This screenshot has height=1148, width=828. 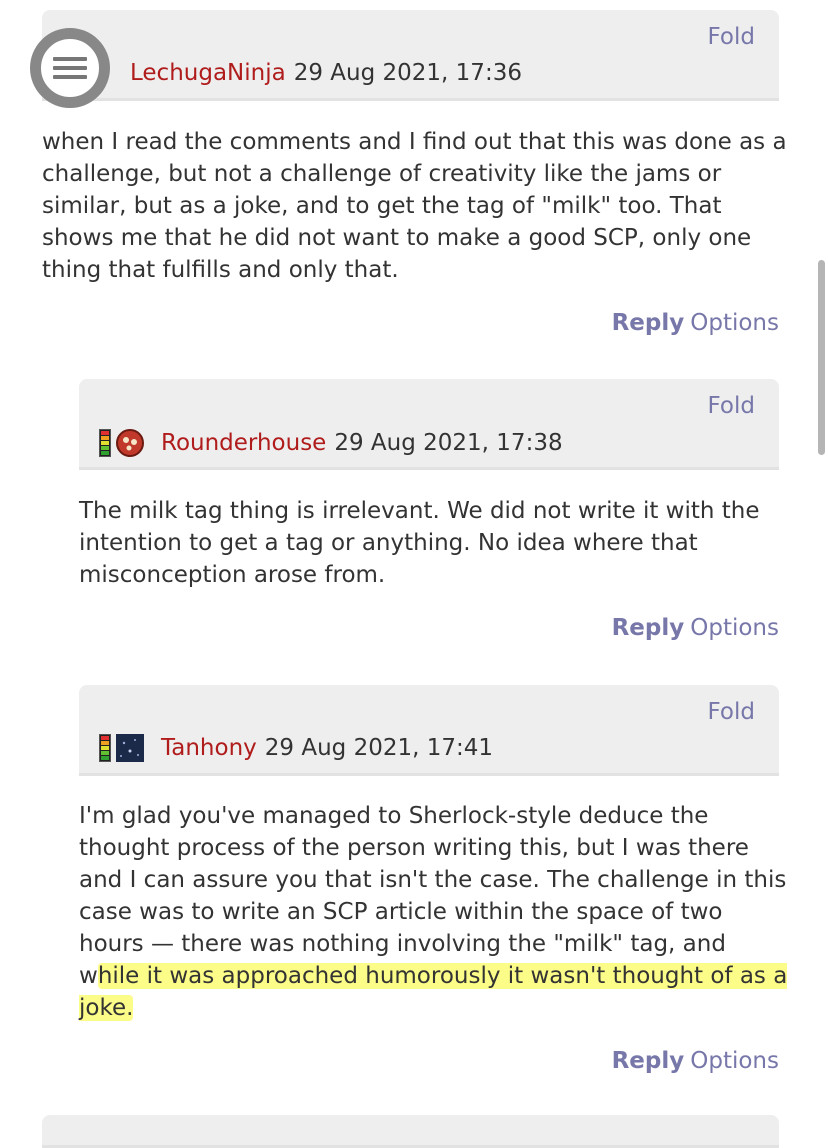 What do you see at coordinates (208, 73) in the screenshot?
I see `author-link: LechugaNinja` at bounding box center [208, 73].